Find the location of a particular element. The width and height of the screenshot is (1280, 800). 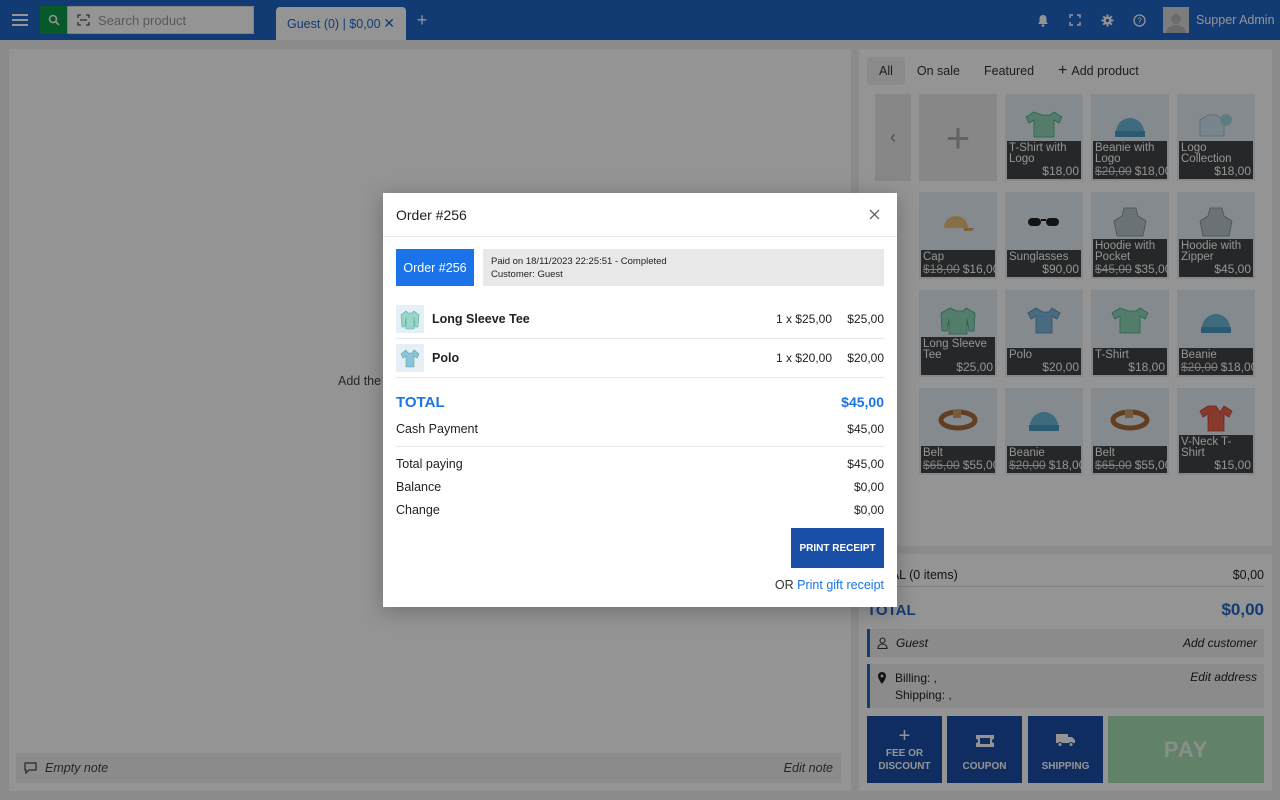

or-text: OR is located at coordinates (784, 585).